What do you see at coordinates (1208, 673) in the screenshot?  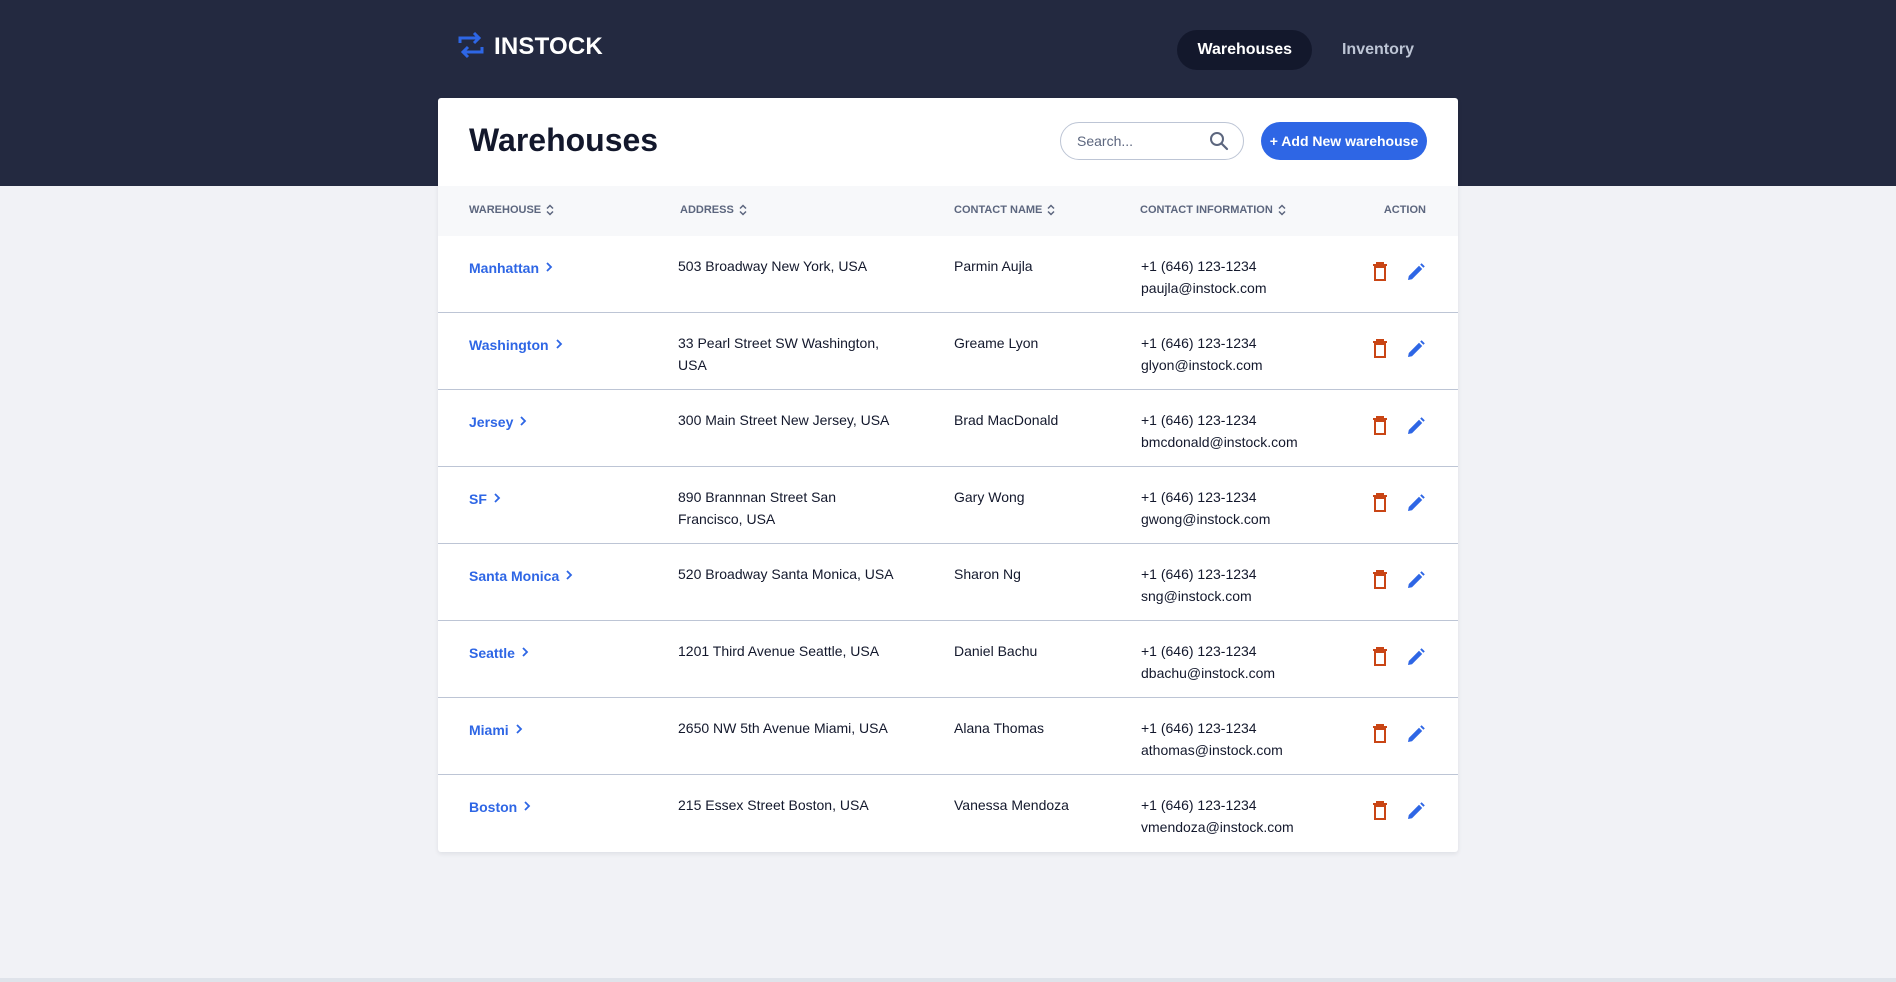 I see `contact-email: dbachu@instock.com` at bounding box center [1208, 673].